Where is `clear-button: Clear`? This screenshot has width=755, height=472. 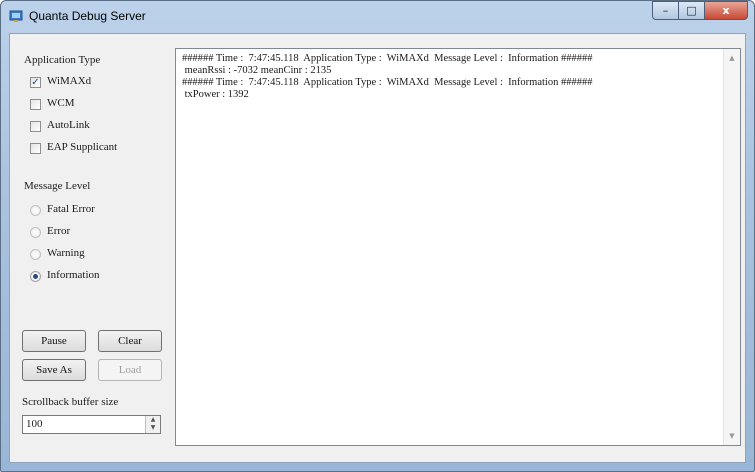
clear-button: Clear is located at coordinates (130, 341).